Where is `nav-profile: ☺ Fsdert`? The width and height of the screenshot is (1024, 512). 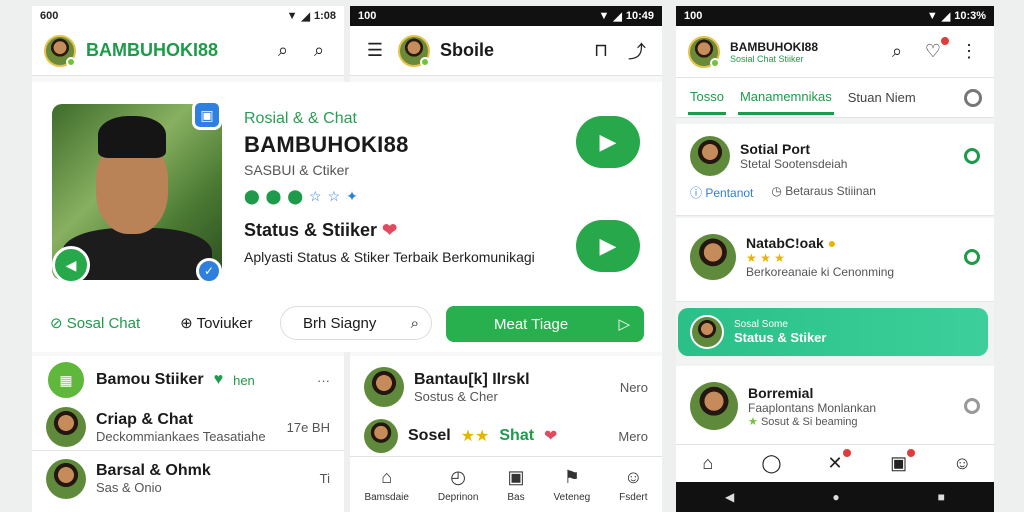
nav-profile: ☺ Fsdert is located at coordinates (633, 485).